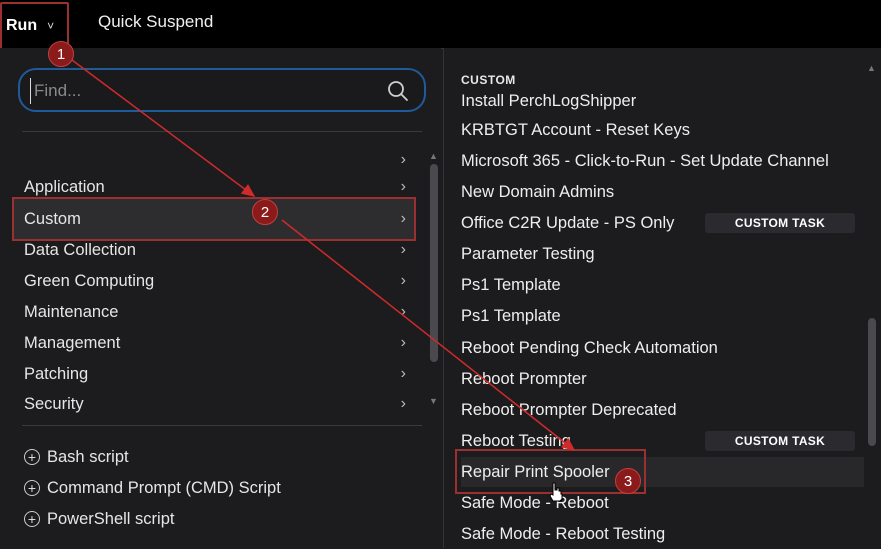 Image resolution: width=881 pixels, height=549 pixels. I want to click on hand-cursor-icon, so click(556, 494).